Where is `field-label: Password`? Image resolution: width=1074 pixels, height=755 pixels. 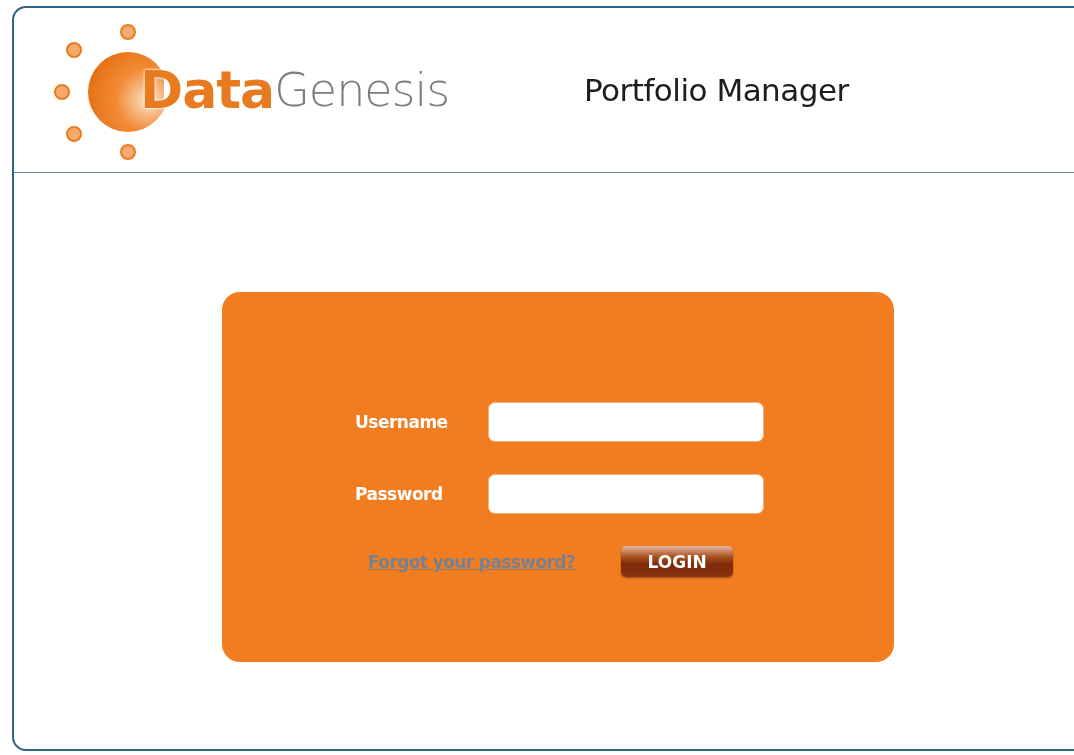 field-label: Password is located at coordinates (399, 494).